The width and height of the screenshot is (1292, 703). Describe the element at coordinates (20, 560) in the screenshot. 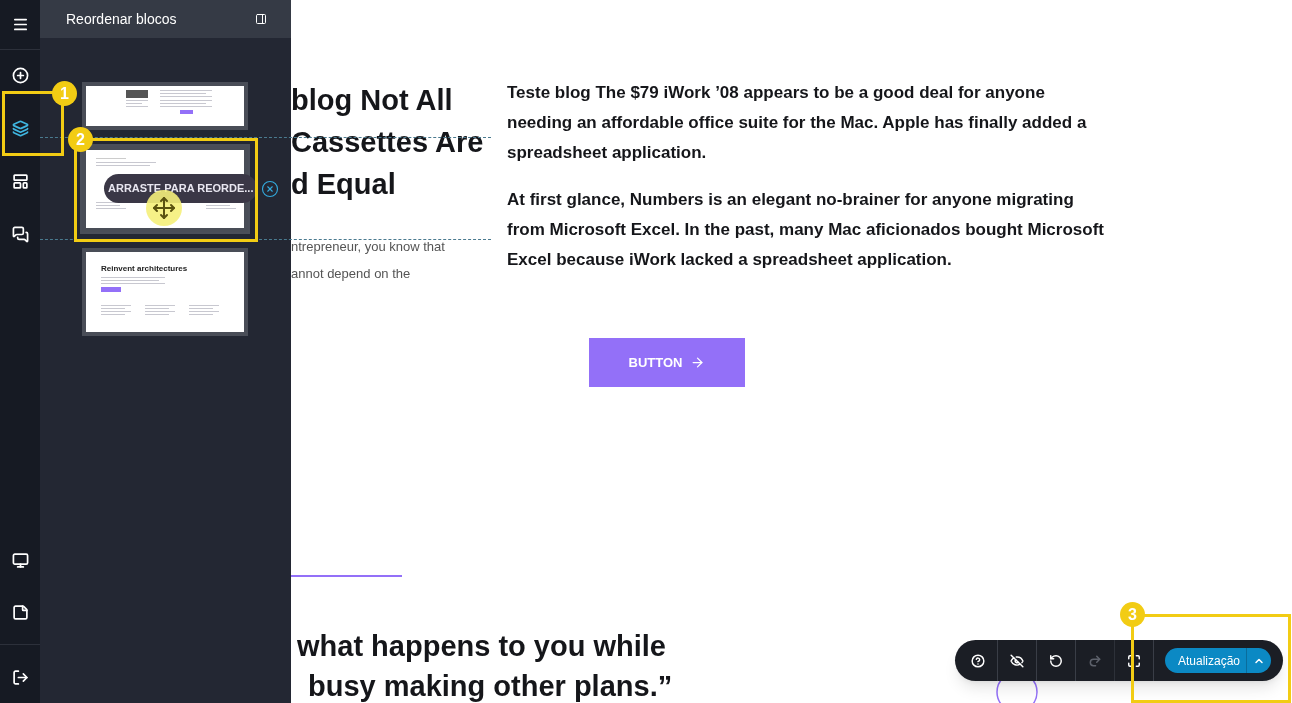

I see `monitor-icon` at that location.